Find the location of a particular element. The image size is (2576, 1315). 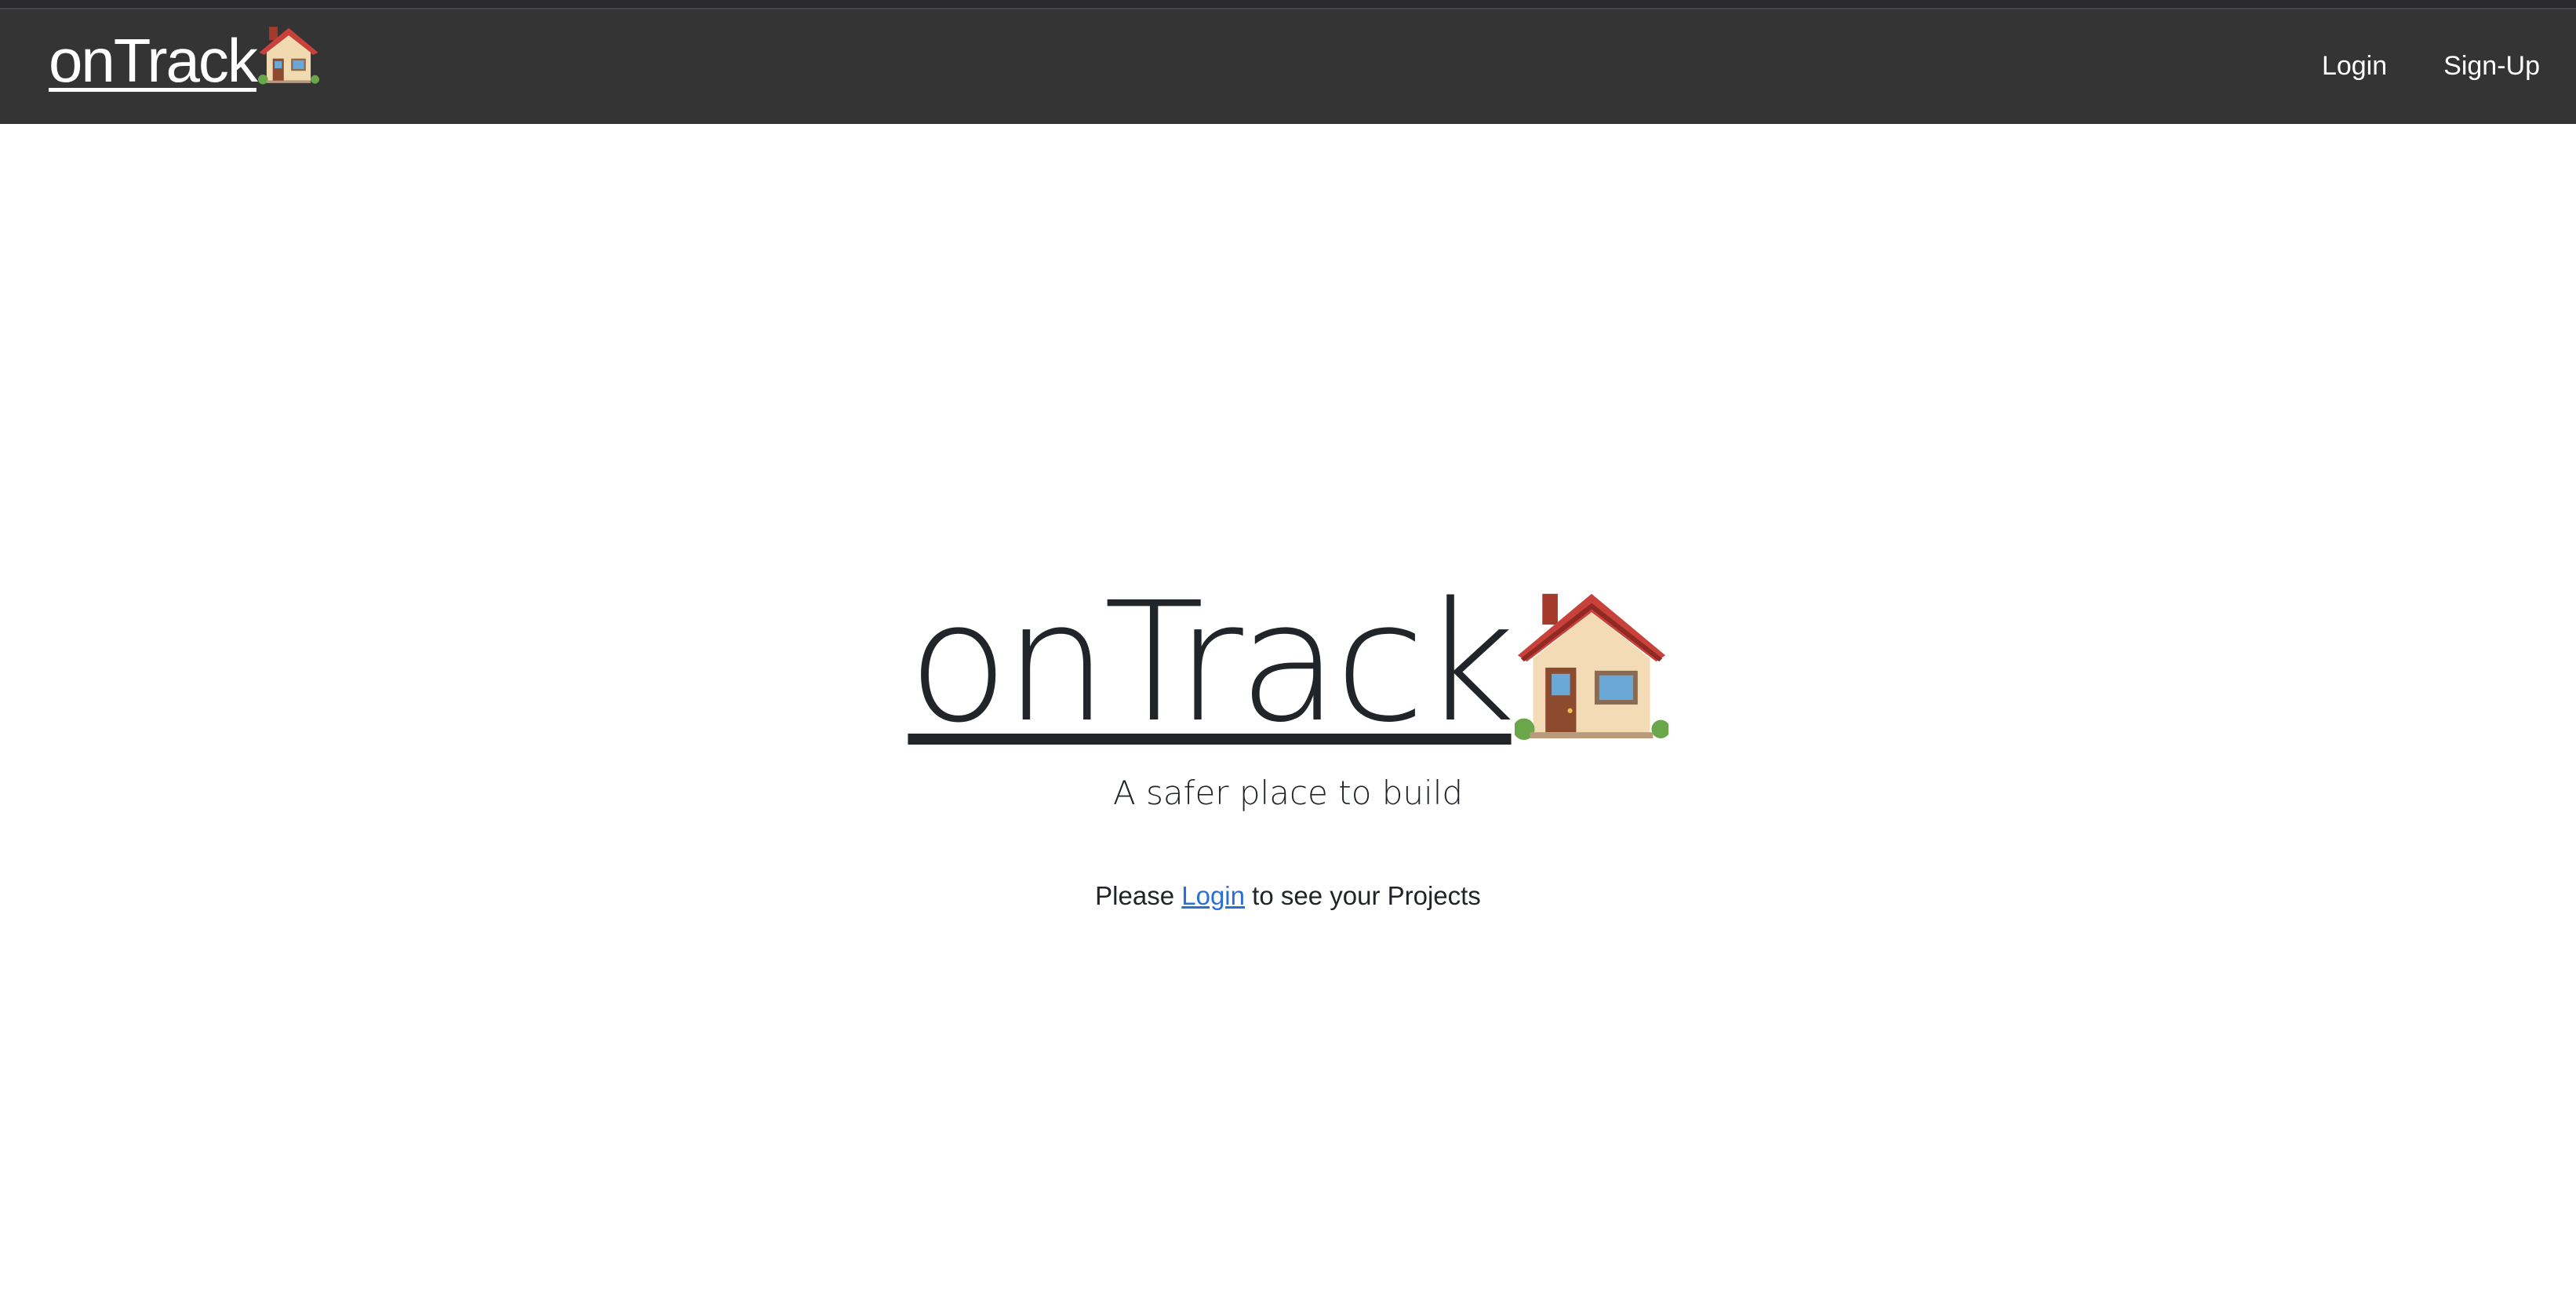

window-top-strip is located at coordinates (1288, 4).